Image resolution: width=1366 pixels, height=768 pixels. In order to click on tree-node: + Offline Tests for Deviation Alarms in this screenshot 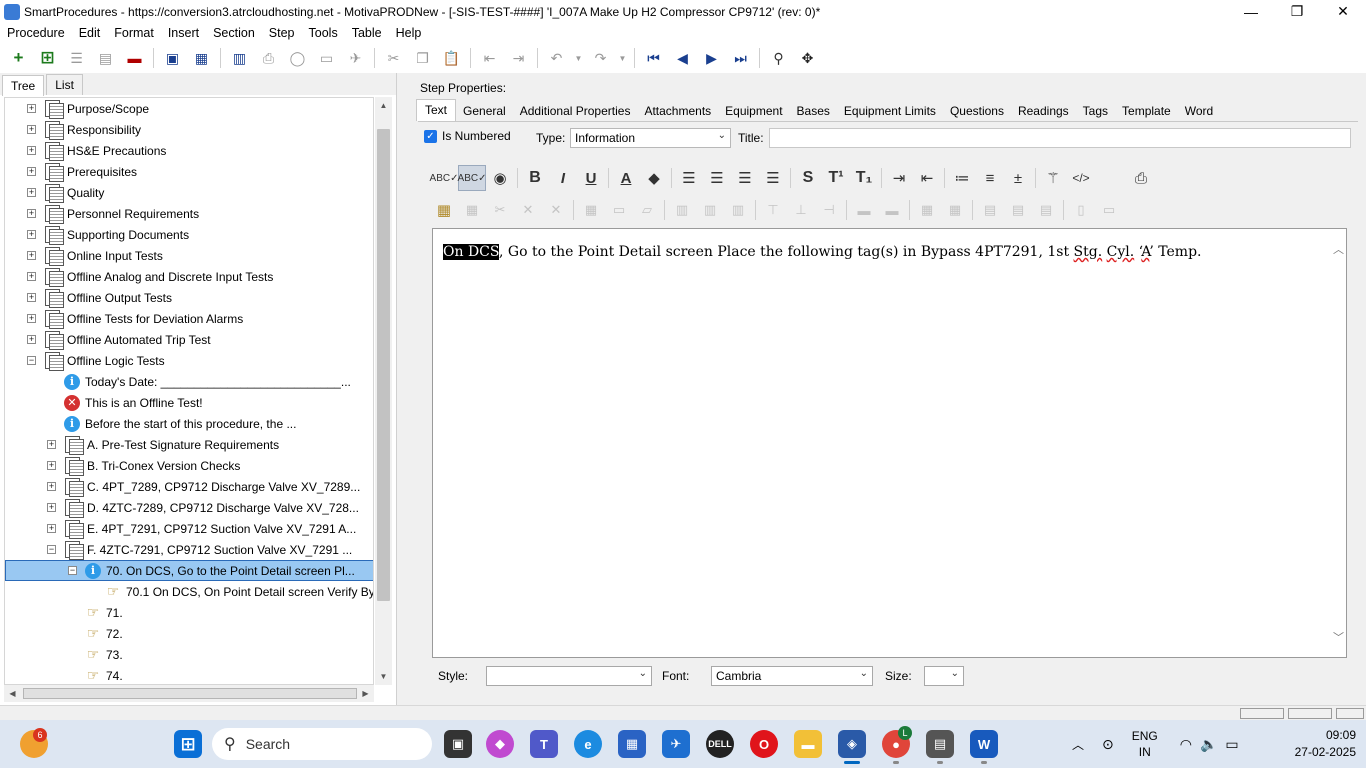, I will do `click(135, 318)`.